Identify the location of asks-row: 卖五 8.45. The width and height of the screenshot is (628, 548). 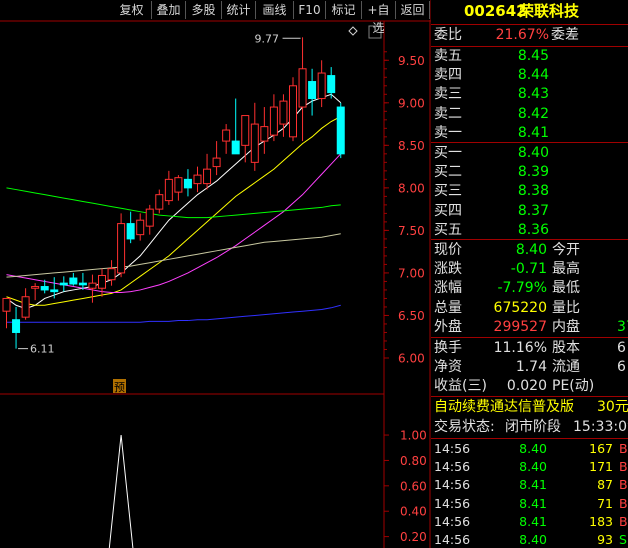
(529, 56).